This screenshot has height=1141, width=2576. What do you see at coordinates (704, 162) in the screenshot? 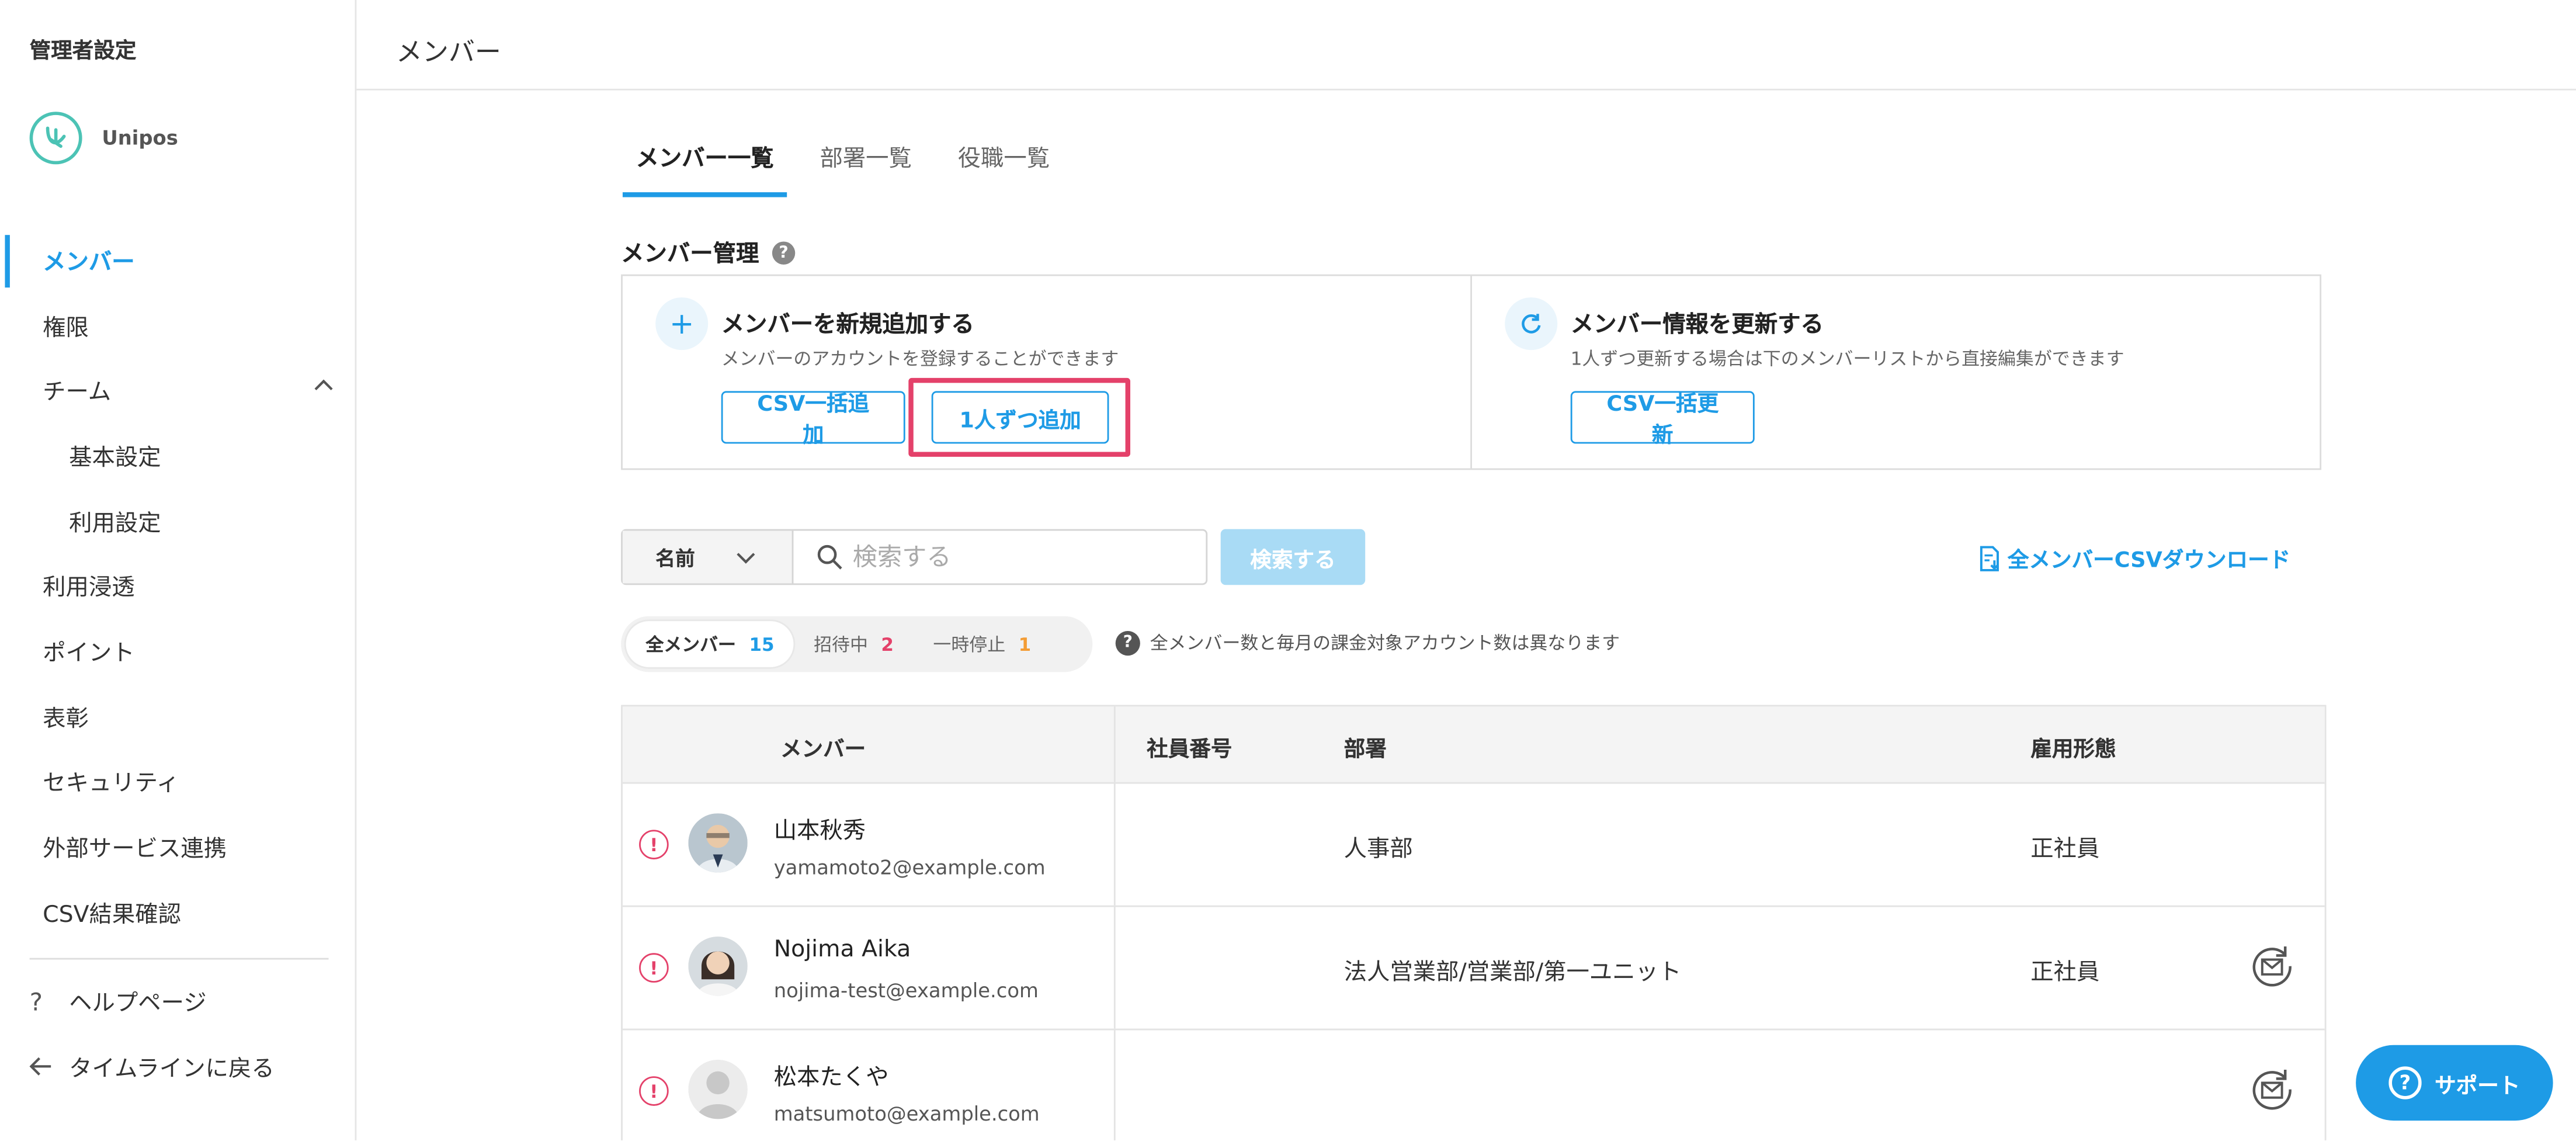
I see `tab-member-list: メンバー一覧` at bounding box center [704, 162].